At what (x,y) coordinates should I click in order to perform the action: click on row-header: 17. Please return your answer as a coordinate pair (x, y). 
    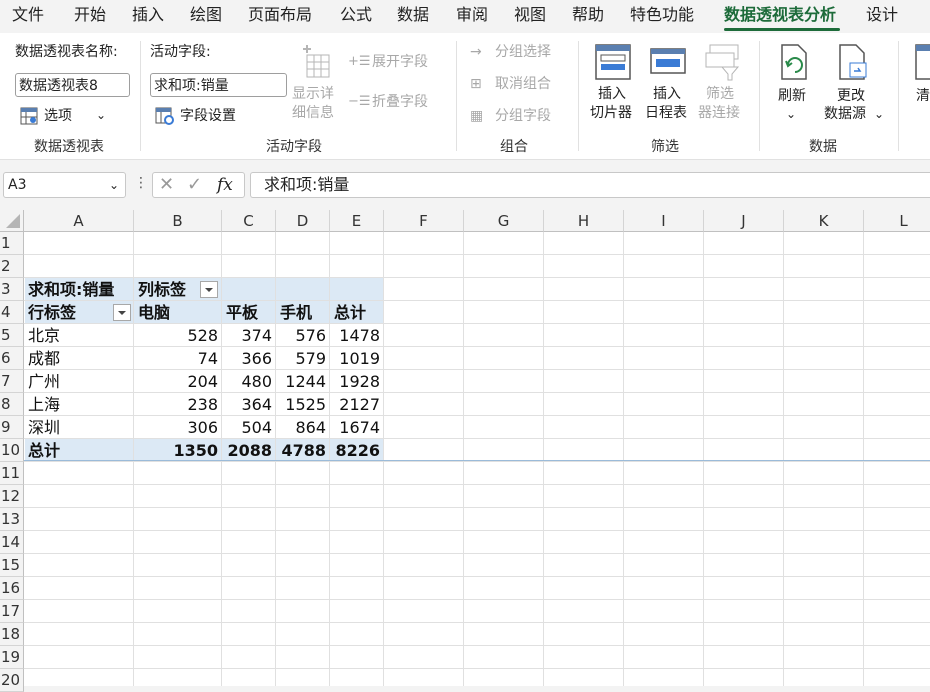
    Looking at the image, I should click on (12, 611).